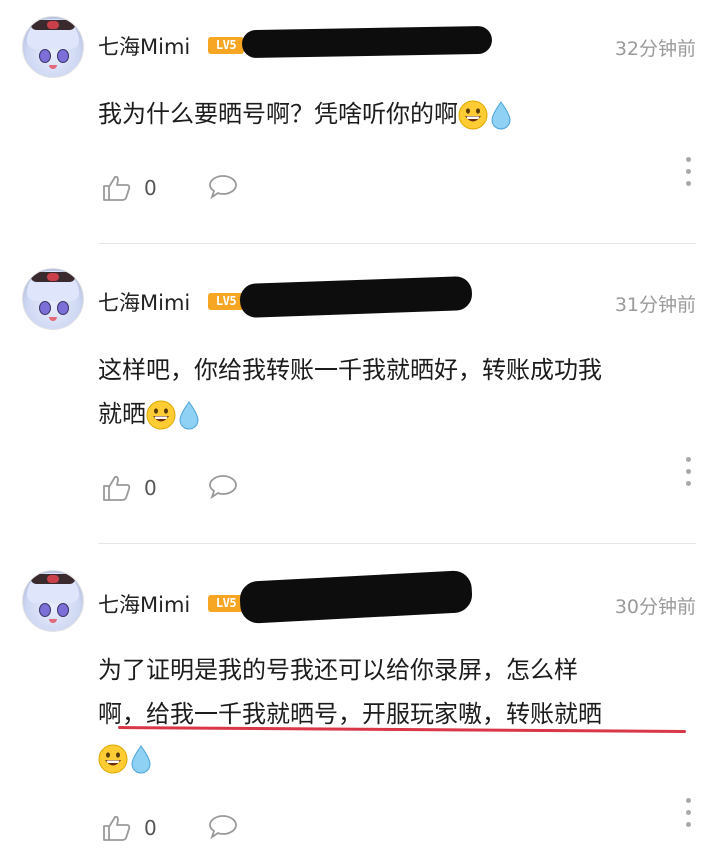 The width and height of the screenshot is (720, 849). I want to click on timestamp: 31分钟前, so click(655, 305).